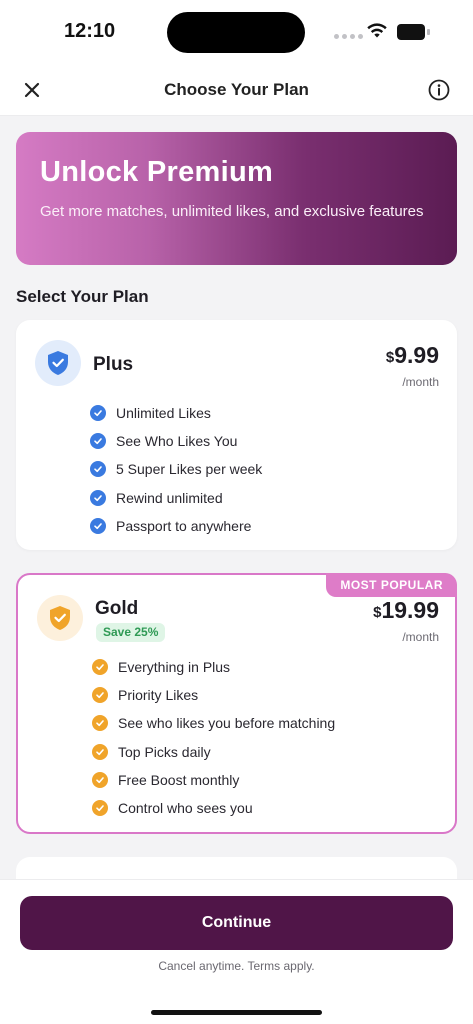 The image size is (473, 1024). I want to click on page-title: Choose Your Plan, so click(236, 89).